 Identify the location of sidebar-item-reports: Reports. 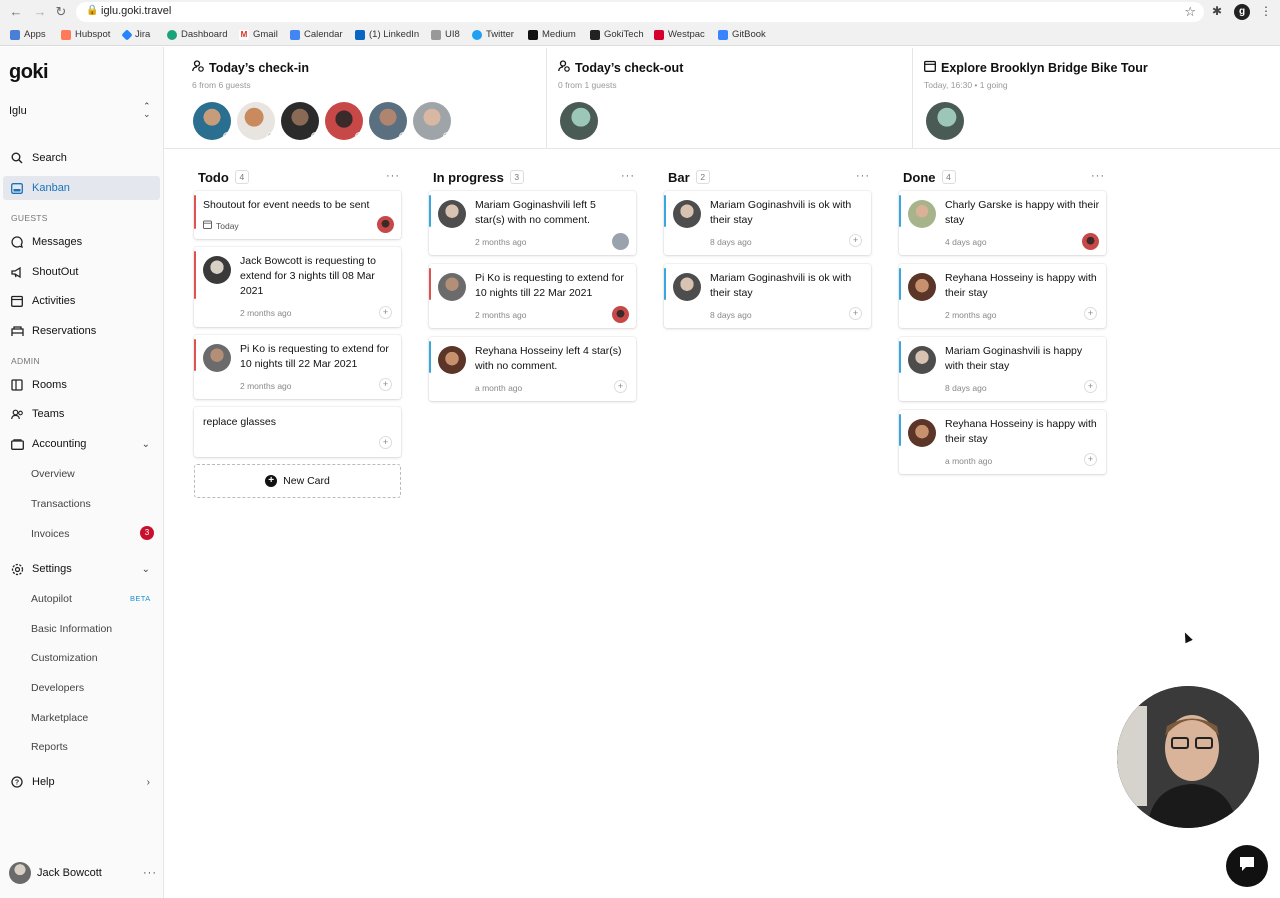
(49, 747).